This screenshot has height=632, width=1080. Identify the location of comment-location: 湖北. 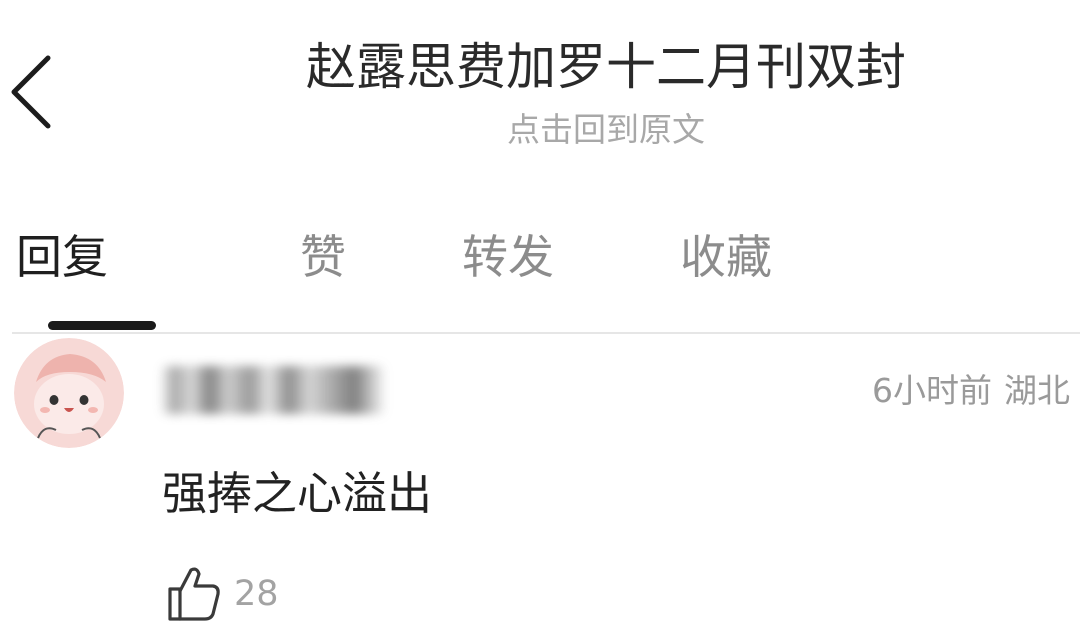
(1037, 390).